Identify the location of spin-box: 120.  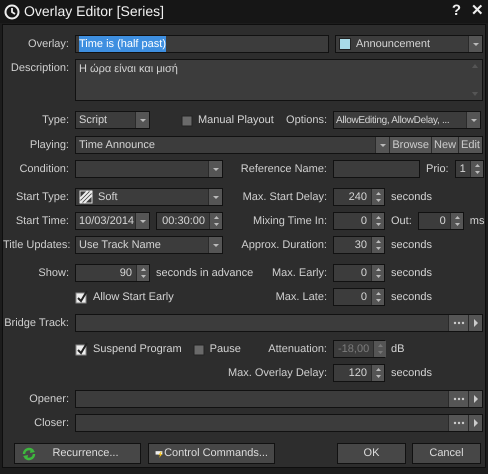
(359, 373).